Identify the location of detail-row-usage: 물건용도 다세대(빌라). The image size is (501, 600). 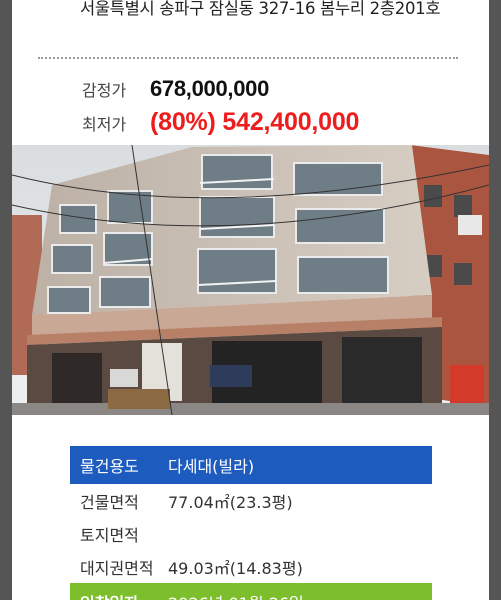
(251, 465).